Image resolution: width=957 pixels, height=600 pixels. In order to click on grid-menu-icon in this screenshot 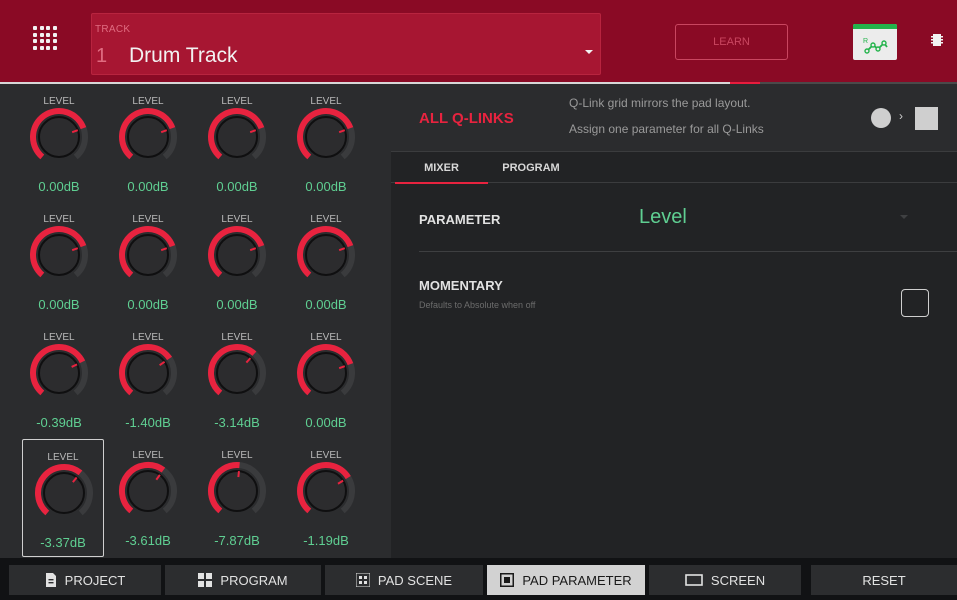, I will do `click(45, 38)`.